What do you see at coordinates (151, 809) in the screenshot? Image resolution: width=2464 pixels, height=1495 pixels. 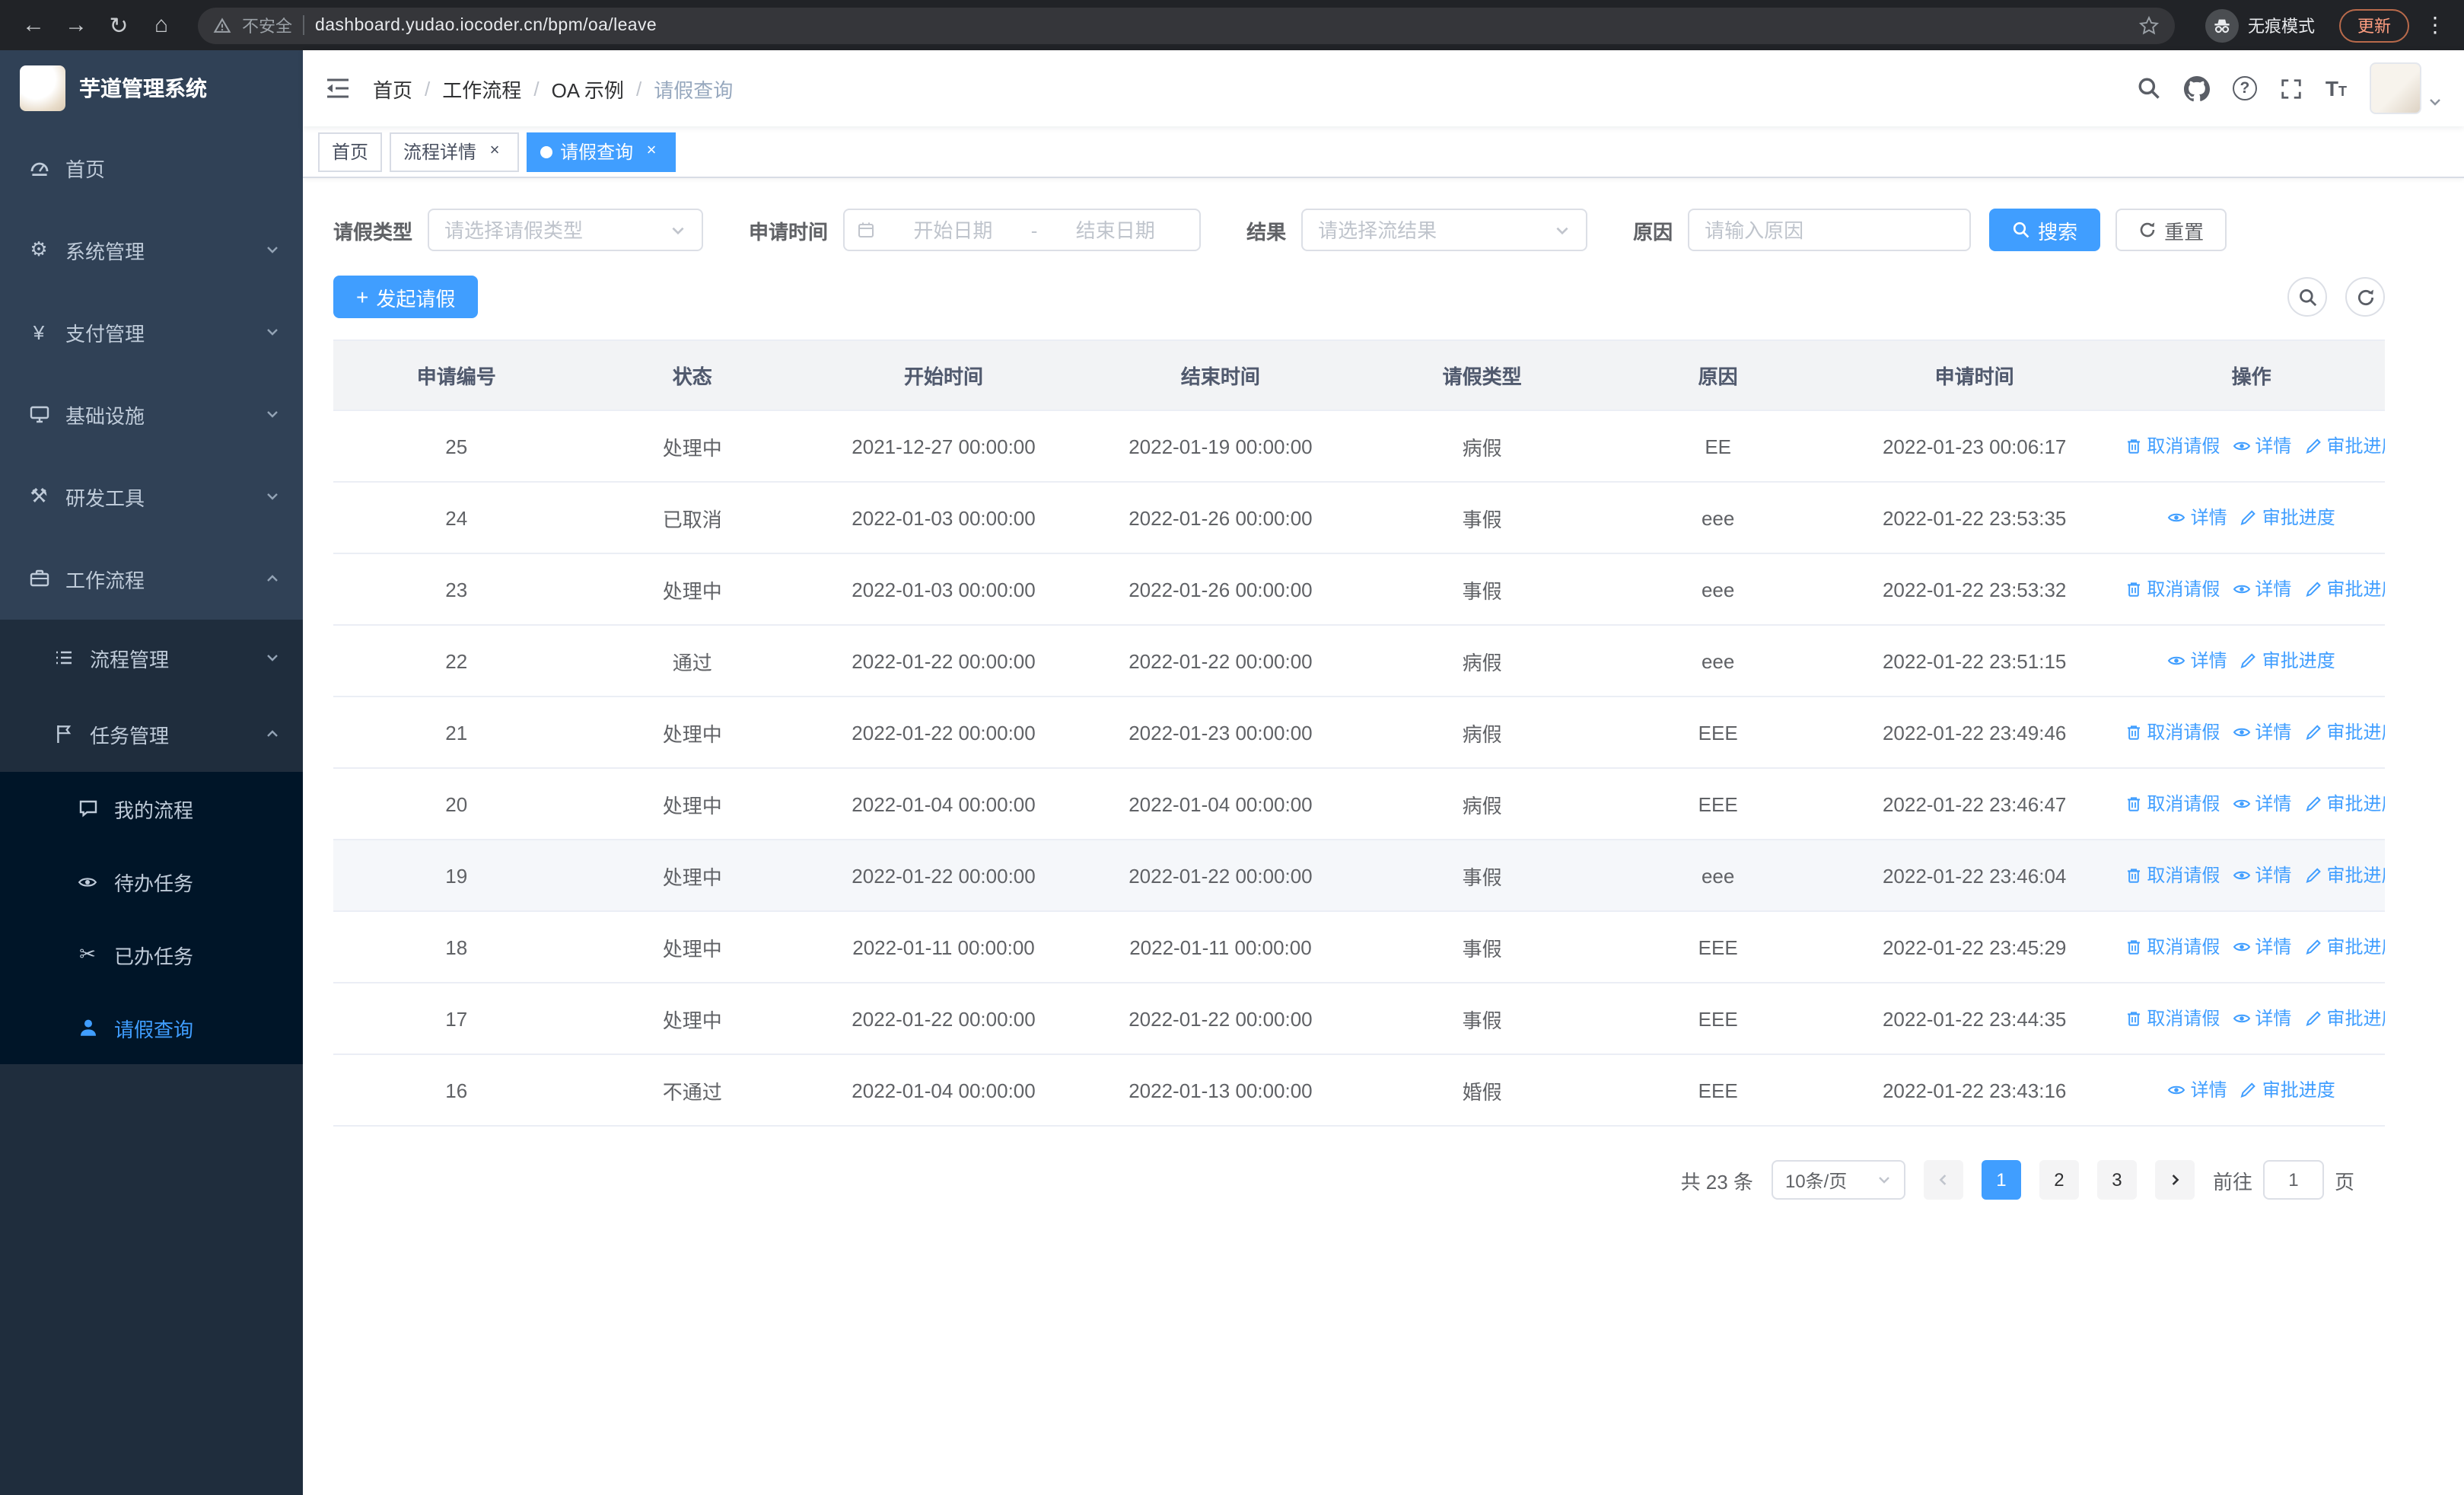 I see `sidebar-item-my-processes: 我的流程` at bounding box center [151, 809].